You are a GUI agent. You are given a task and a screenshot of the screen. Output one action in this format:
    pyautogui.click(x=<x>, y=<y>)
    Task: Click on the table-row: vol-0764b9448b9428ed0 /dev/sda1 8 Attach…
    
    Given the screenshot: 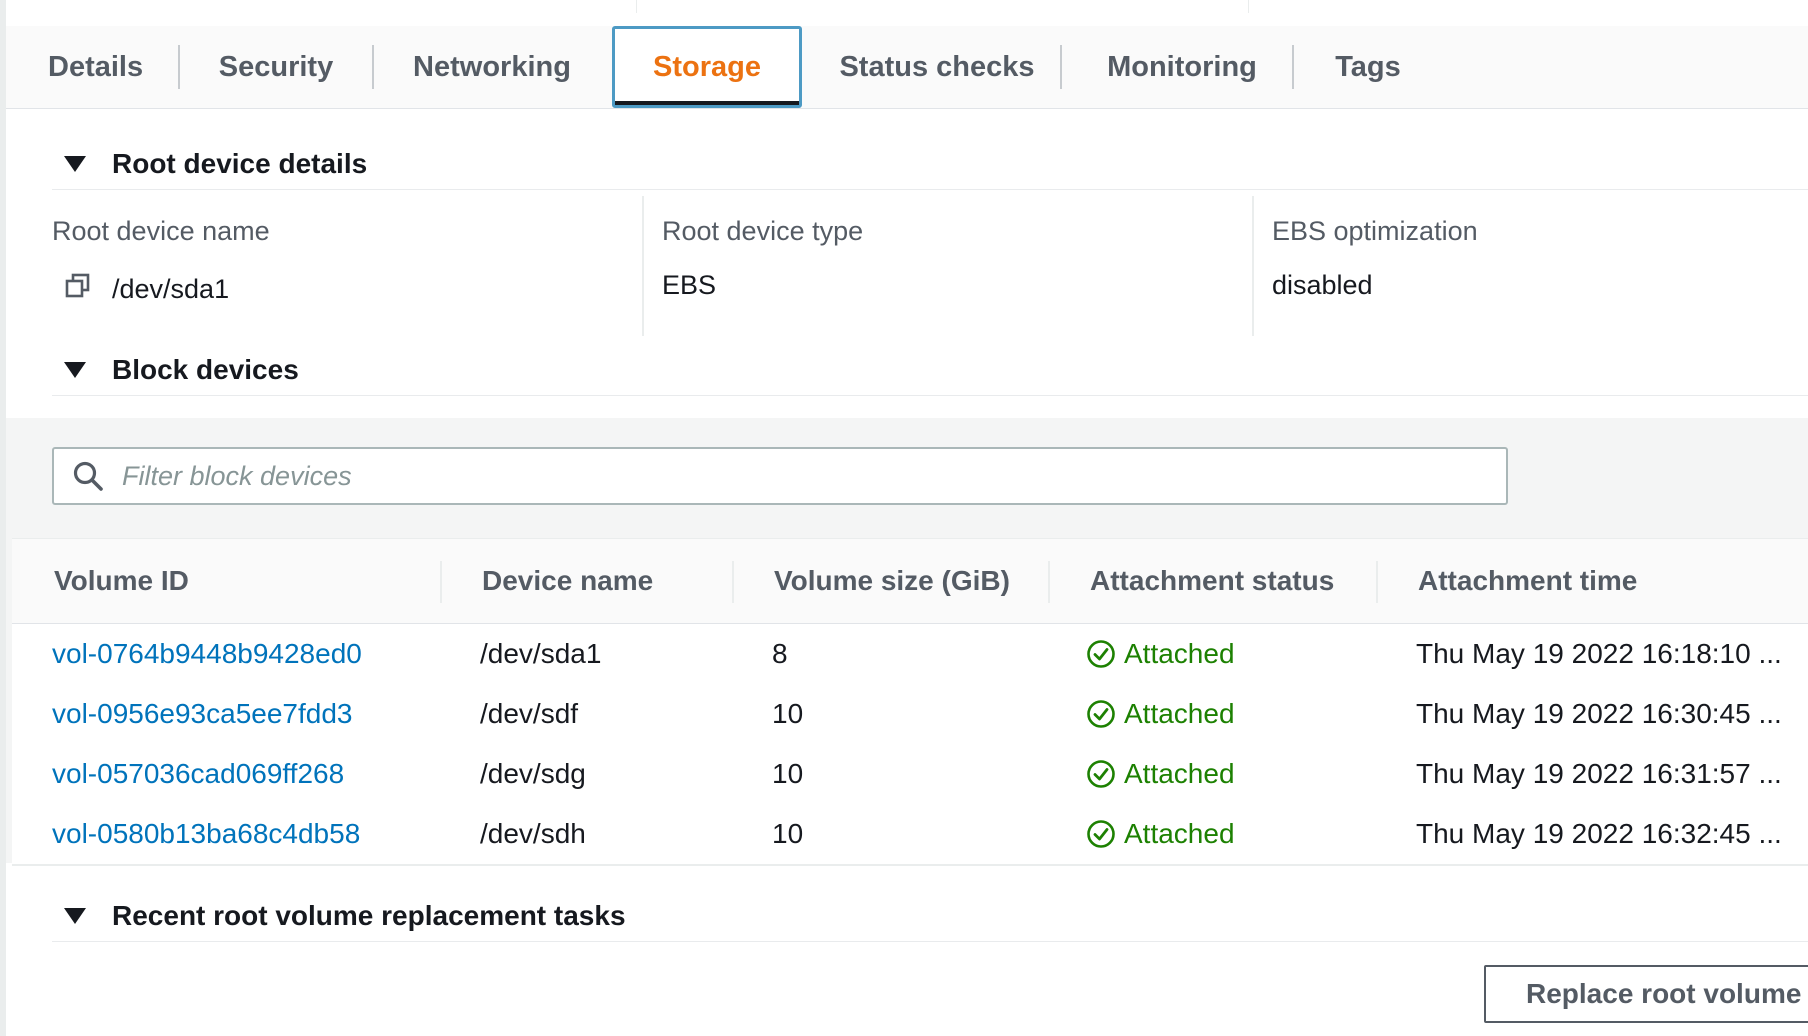 What is the action you would take?
    pyautogui.click(x=910, y=655)
    